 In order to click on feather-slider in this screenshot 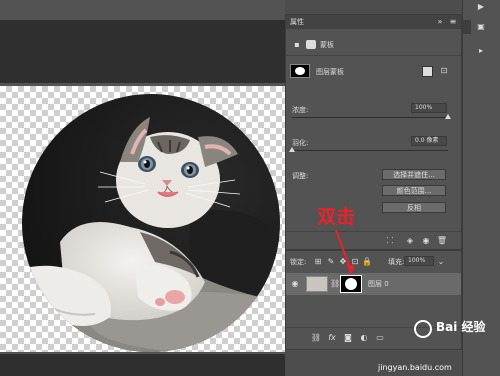, I will do `click(370, 150)`.